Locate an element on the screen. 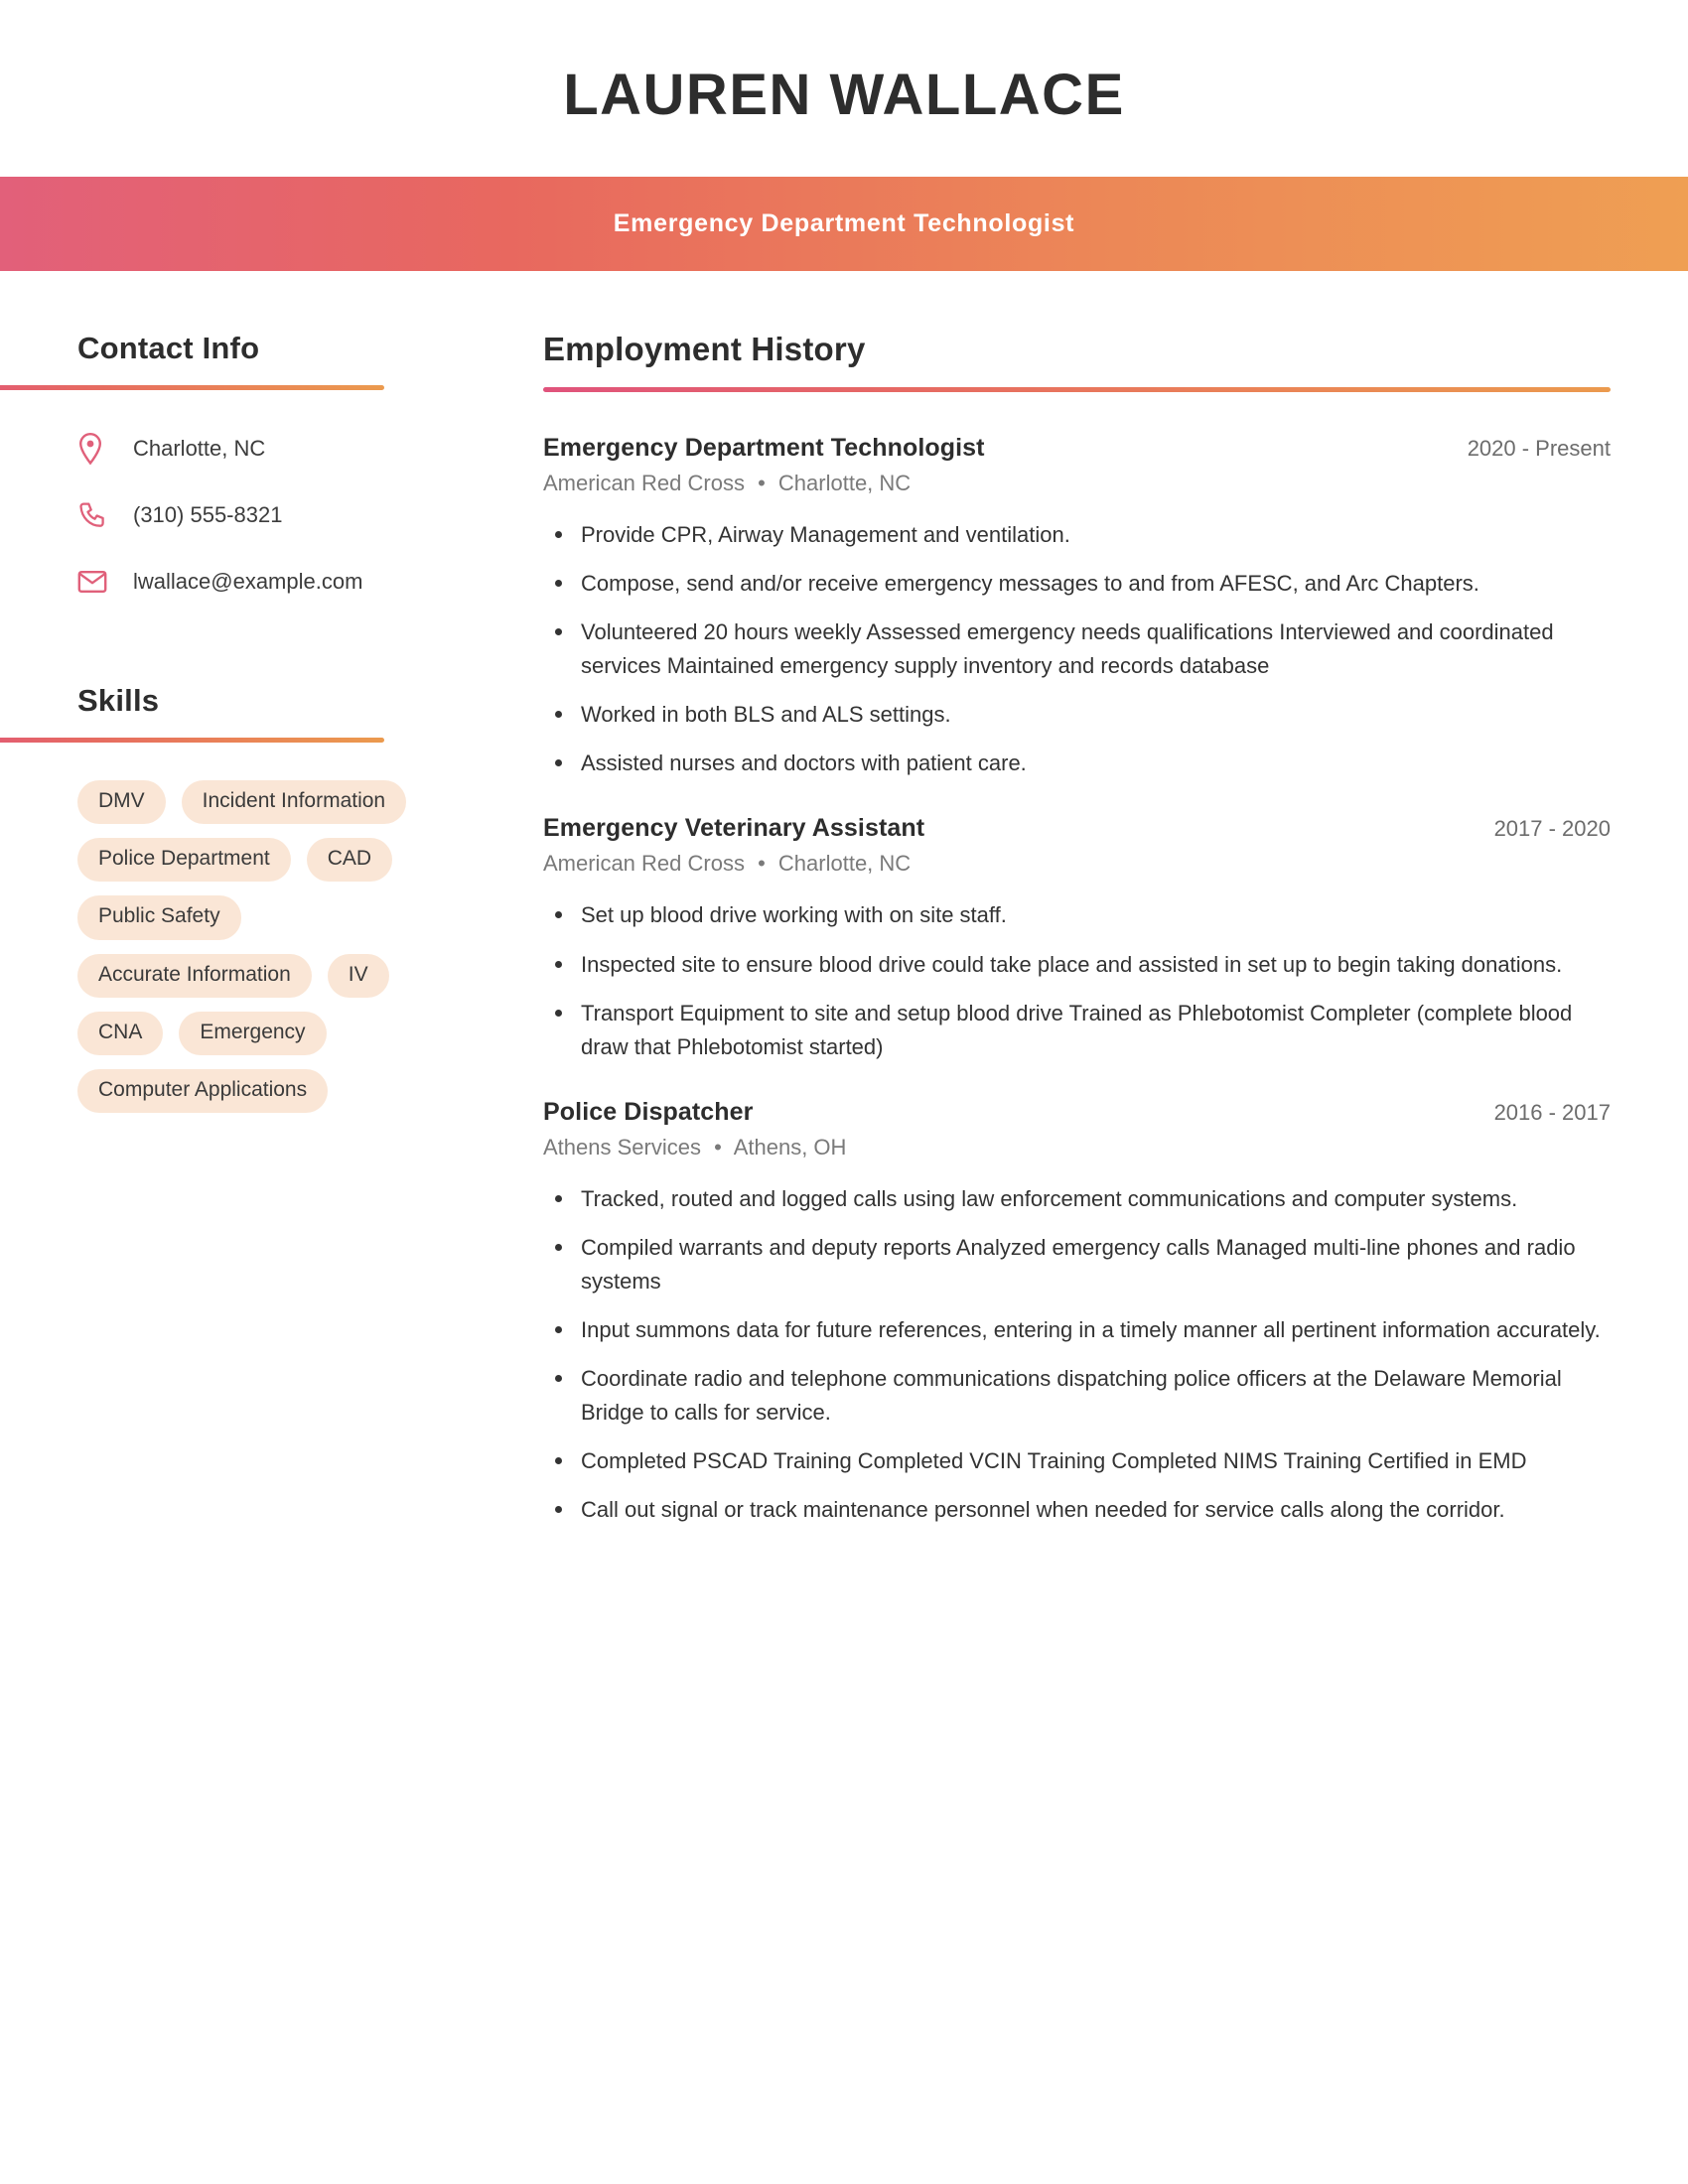 The image size is (1688, 2184). job-bullet: Worked in both BLS and ALS settings. is located at coordinates (1077, 715).